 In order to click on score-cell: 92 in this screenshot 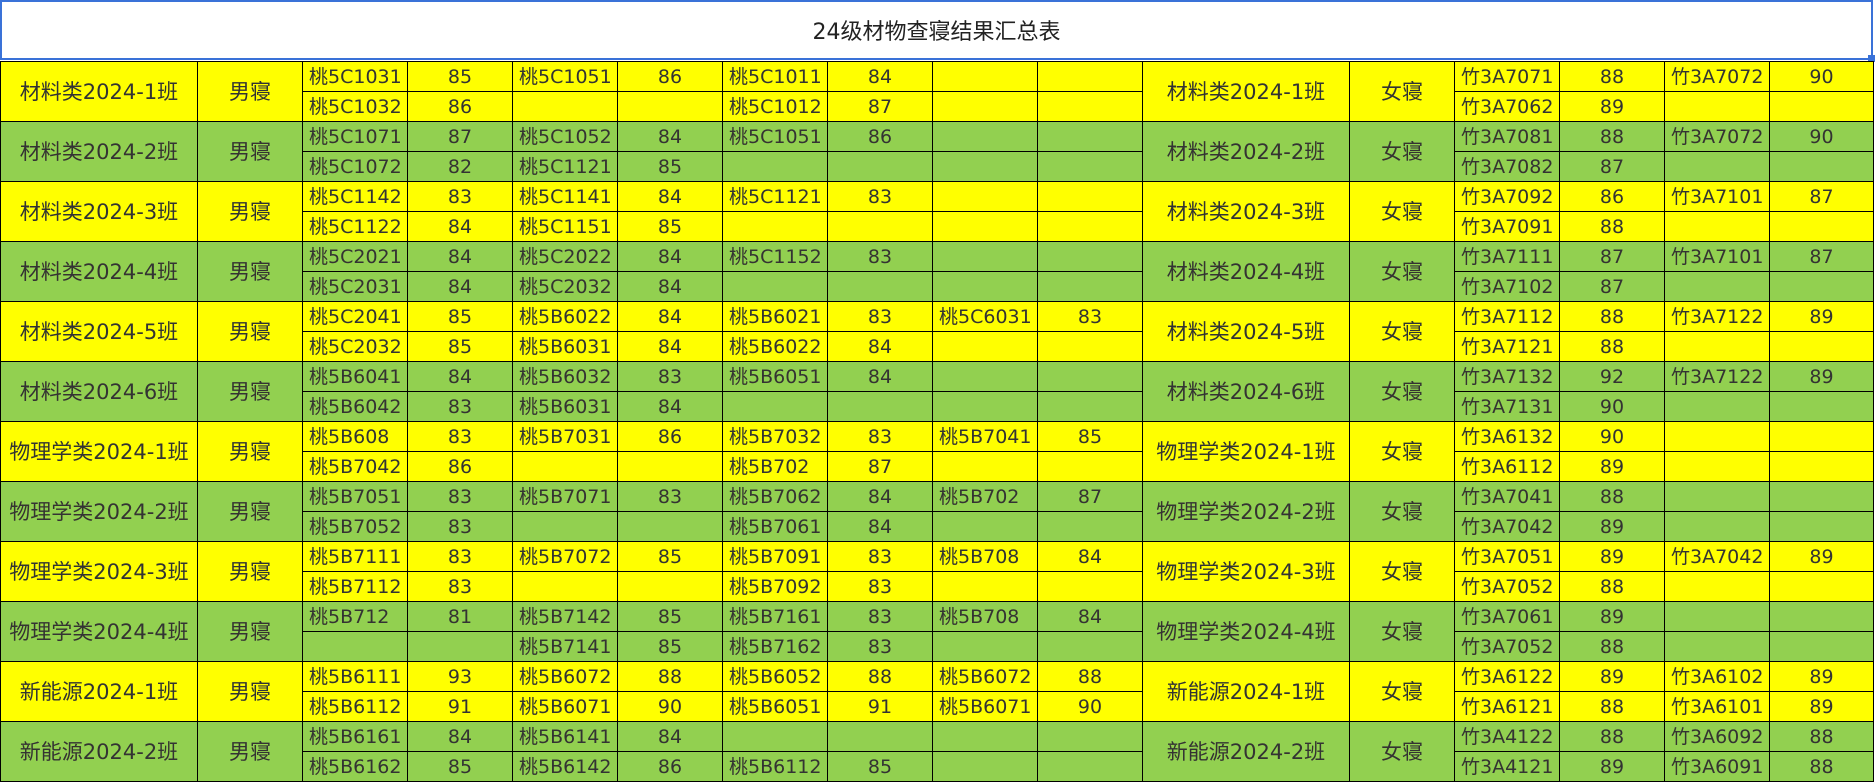, I will do `click(1612, 376)`.